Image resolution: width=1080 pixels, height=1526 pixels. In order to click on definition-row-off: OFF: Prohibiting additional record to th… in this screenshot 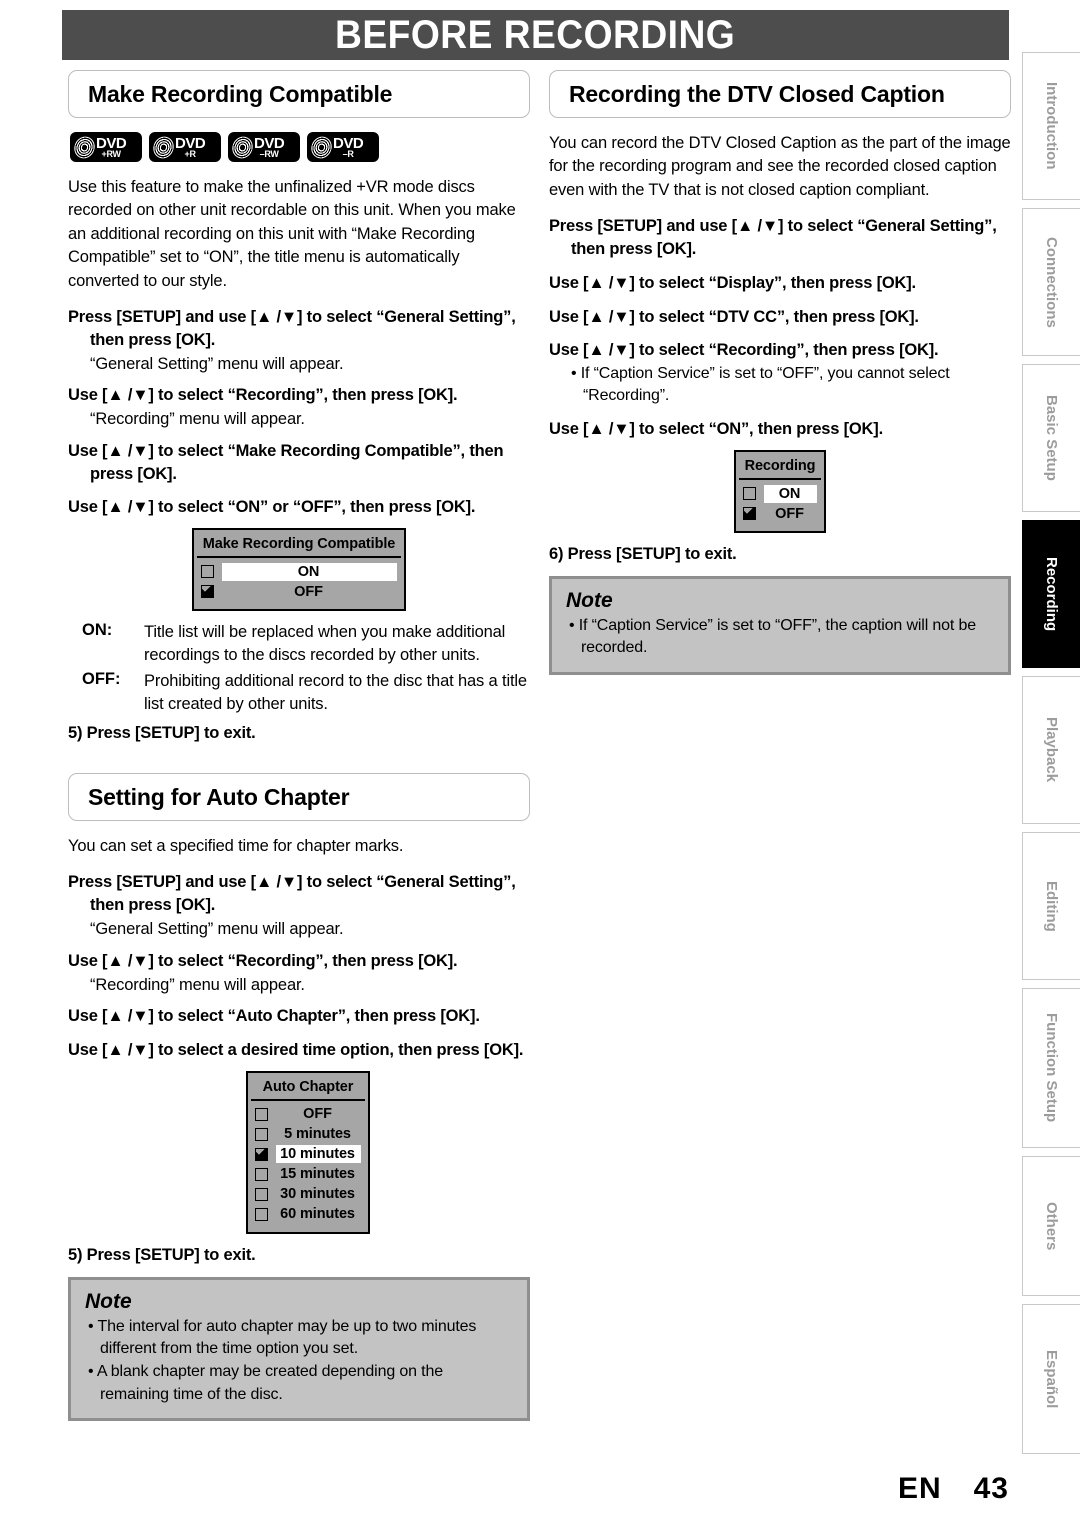, I will do `click(299, 693)`.